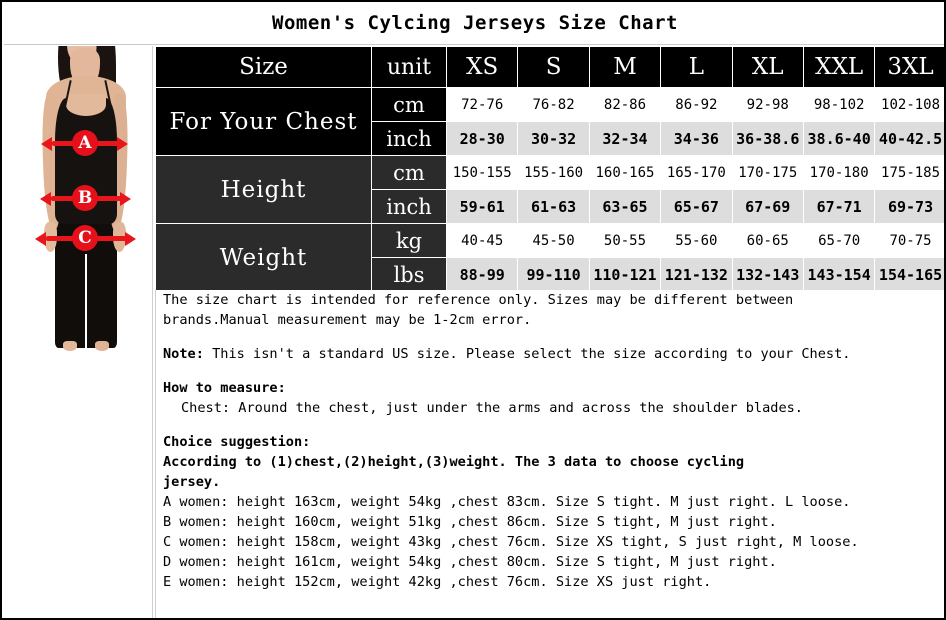 Image resolution: width=946 pixels, height=620 pixels. Describe the element at coordinates (553, 172) in the screenshot. I see `cell-height-cm-s: 155-160` at that location.